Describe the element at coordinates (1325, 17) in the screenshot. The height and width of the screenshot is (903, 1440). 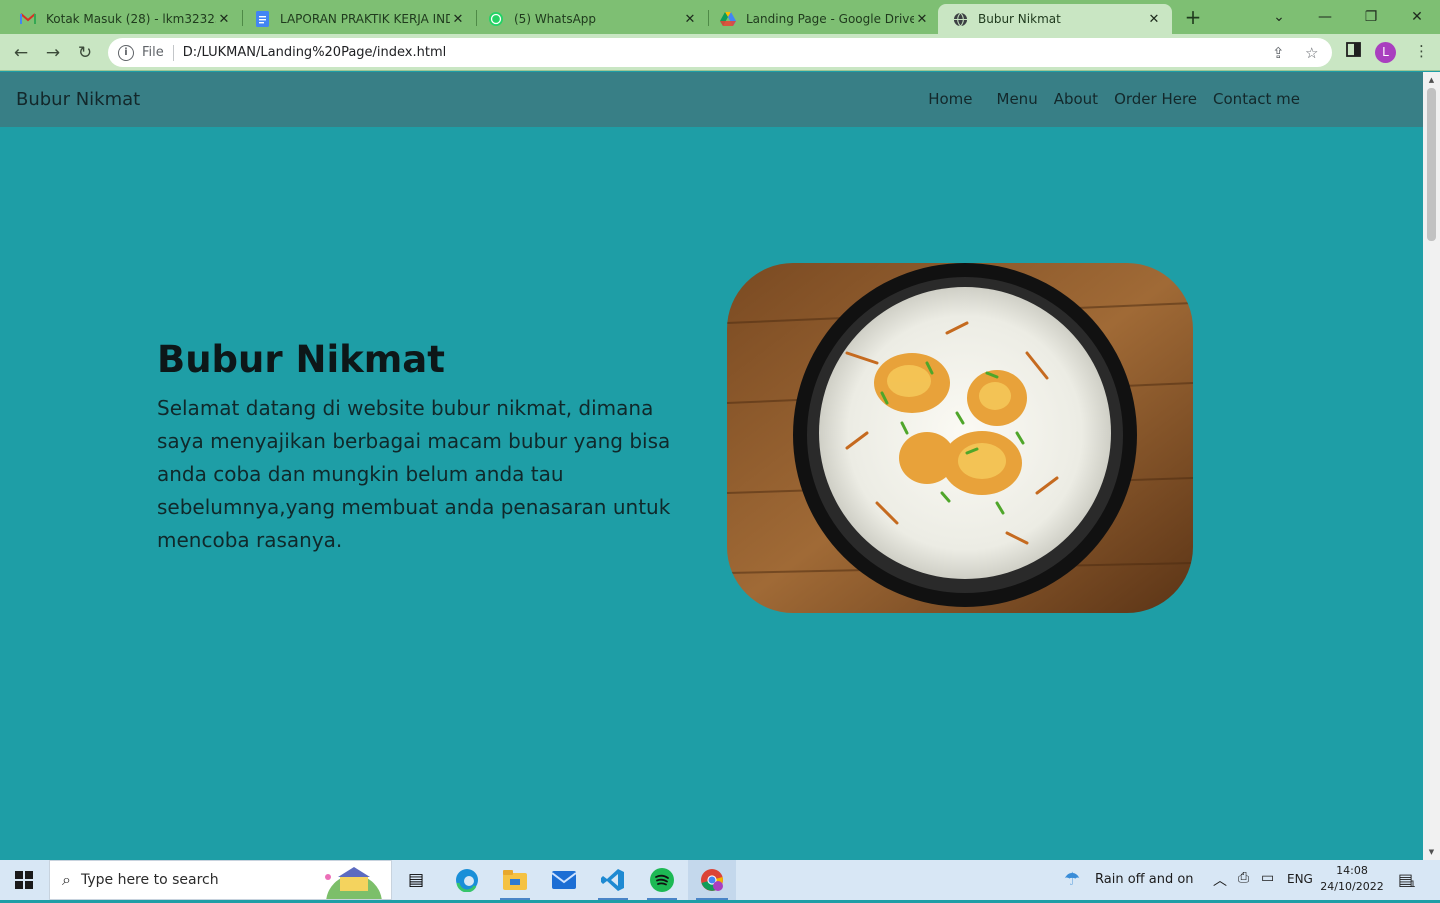
I see `minimize-button: —` at that location.